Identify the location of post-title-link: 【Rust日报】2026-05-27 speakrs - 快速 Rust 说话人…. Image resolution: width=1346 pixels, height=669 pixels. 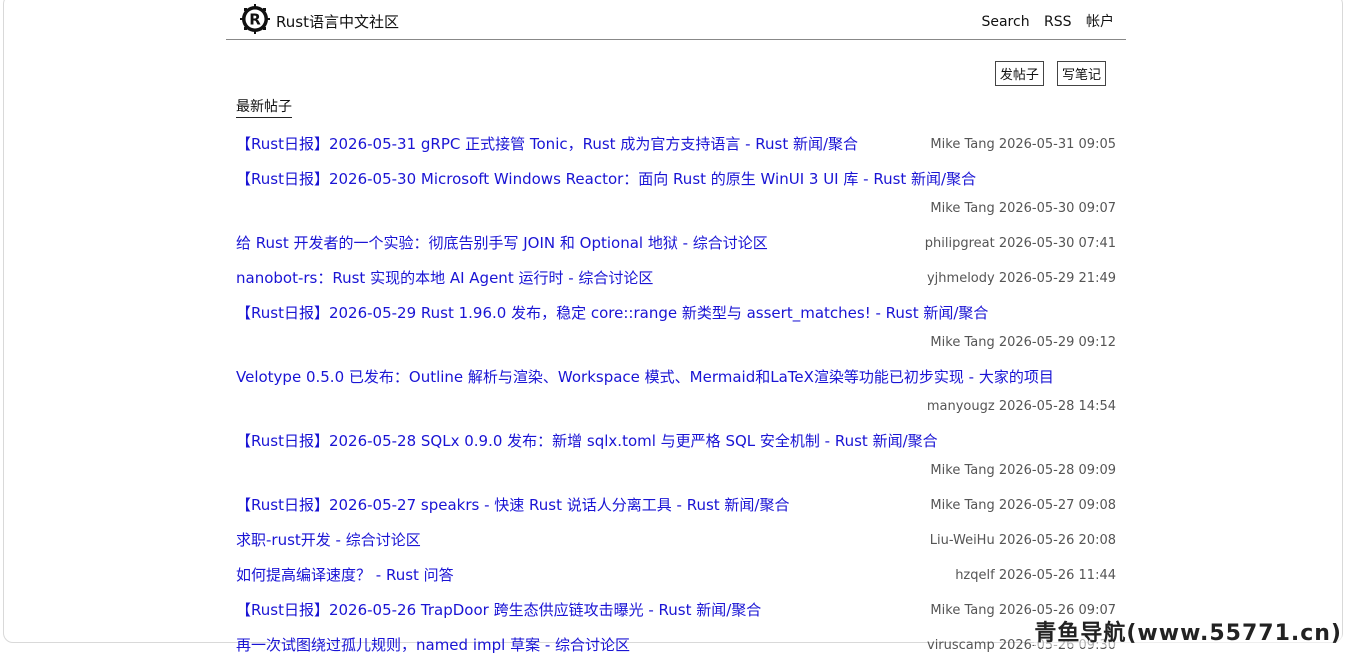
(512, 505).